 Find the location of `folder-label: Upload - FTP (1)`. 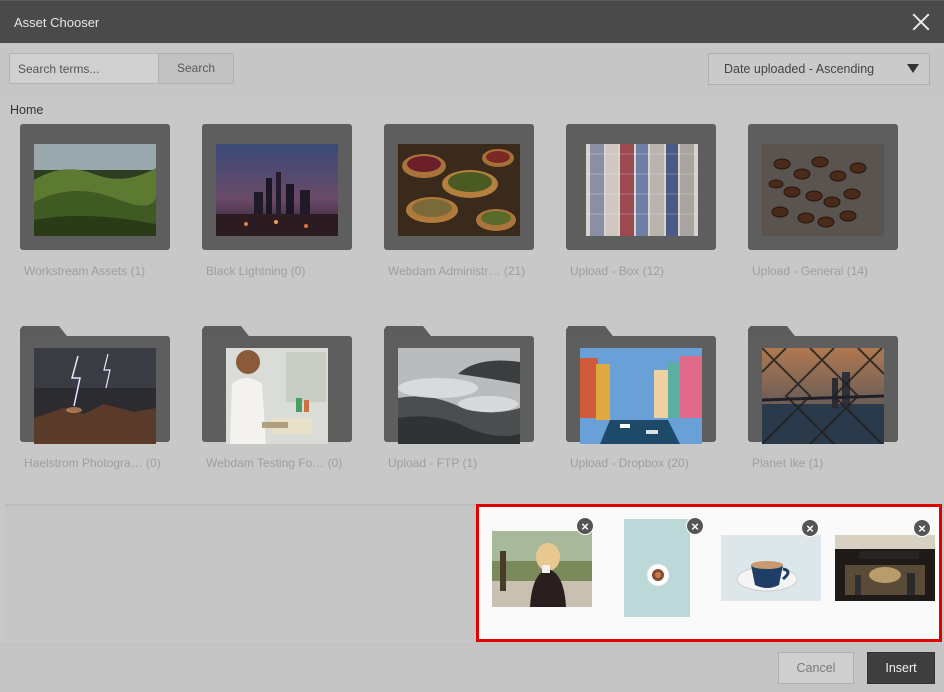

folder-label: Upload - FTP (1) is located at coordinates (433, 463).